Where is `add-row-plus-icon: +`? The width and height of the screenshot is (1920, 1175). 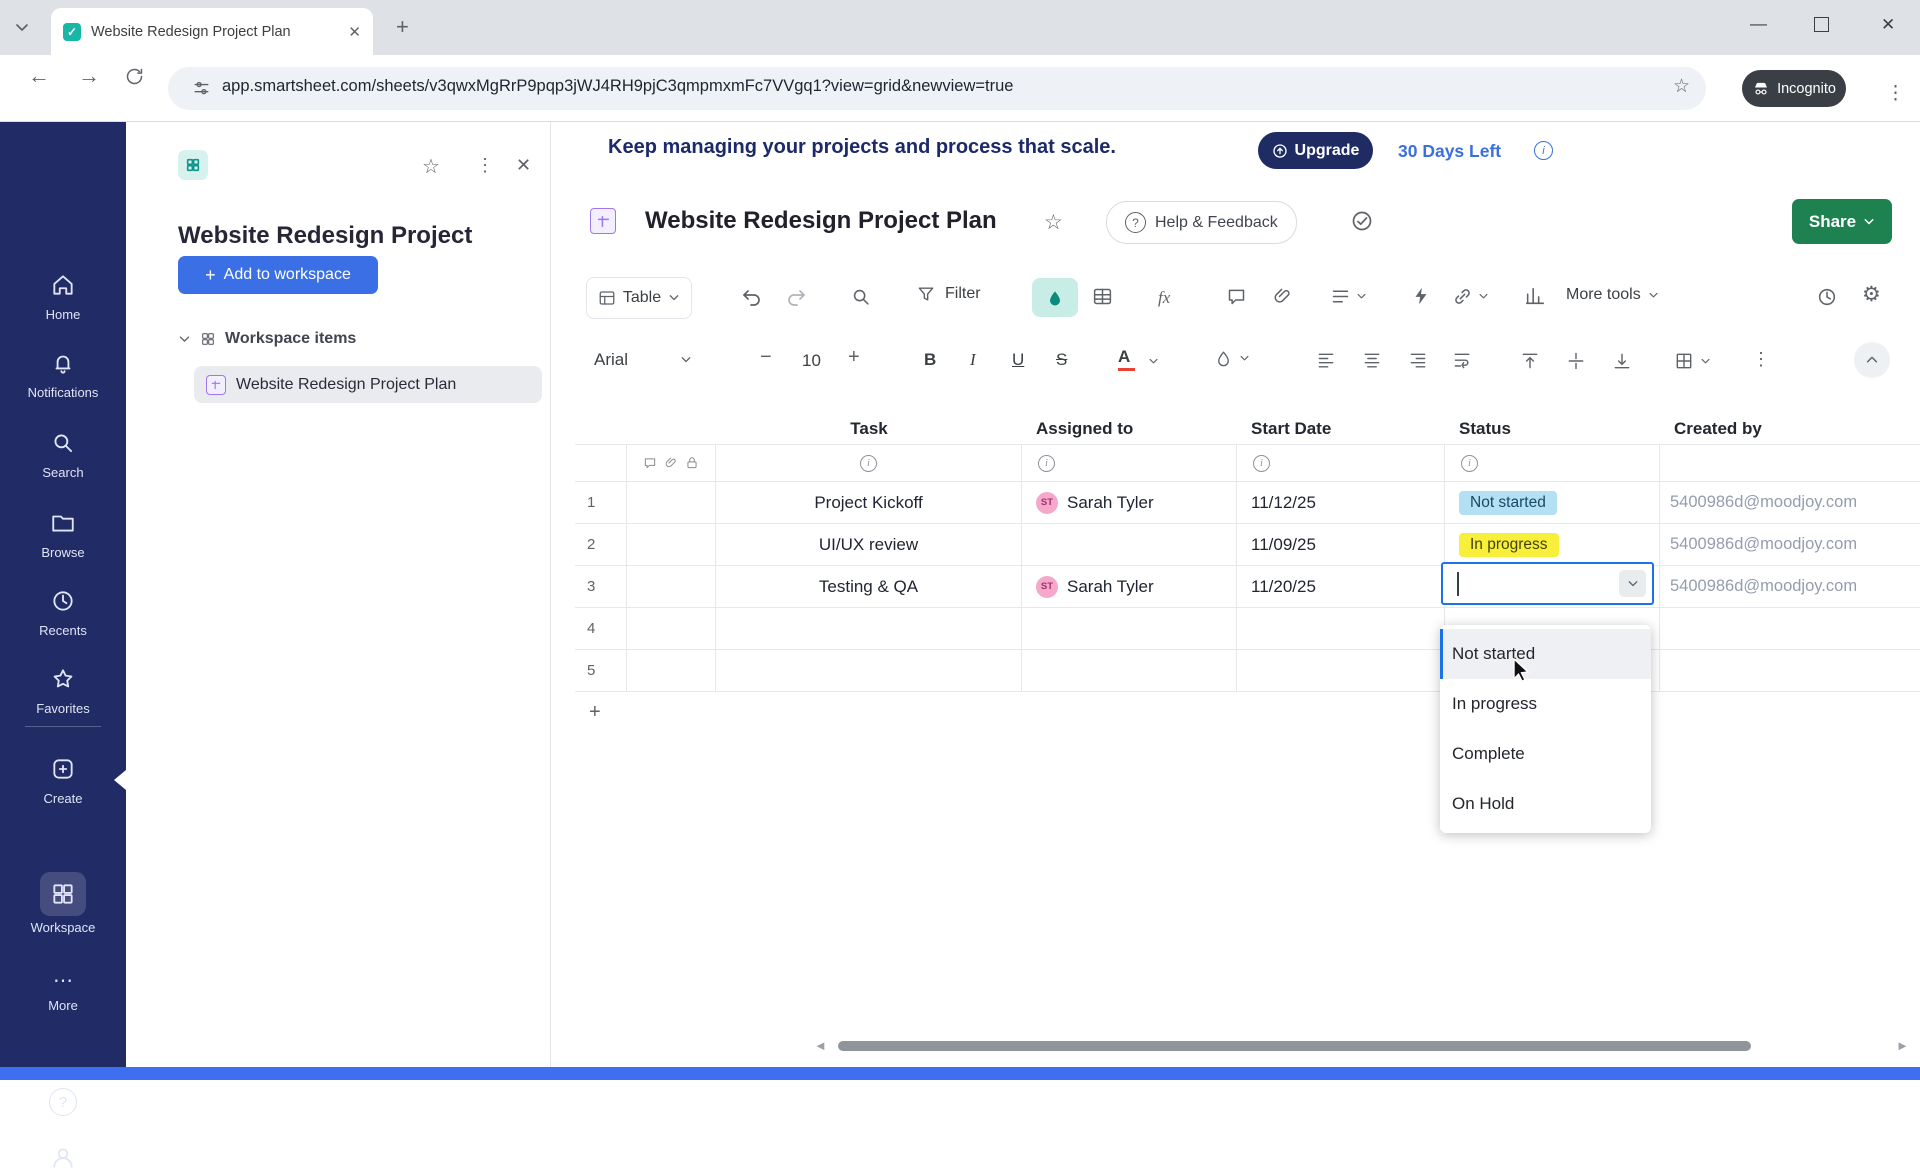 add-row-plus-icon: + is located at coordinates (601, 712).